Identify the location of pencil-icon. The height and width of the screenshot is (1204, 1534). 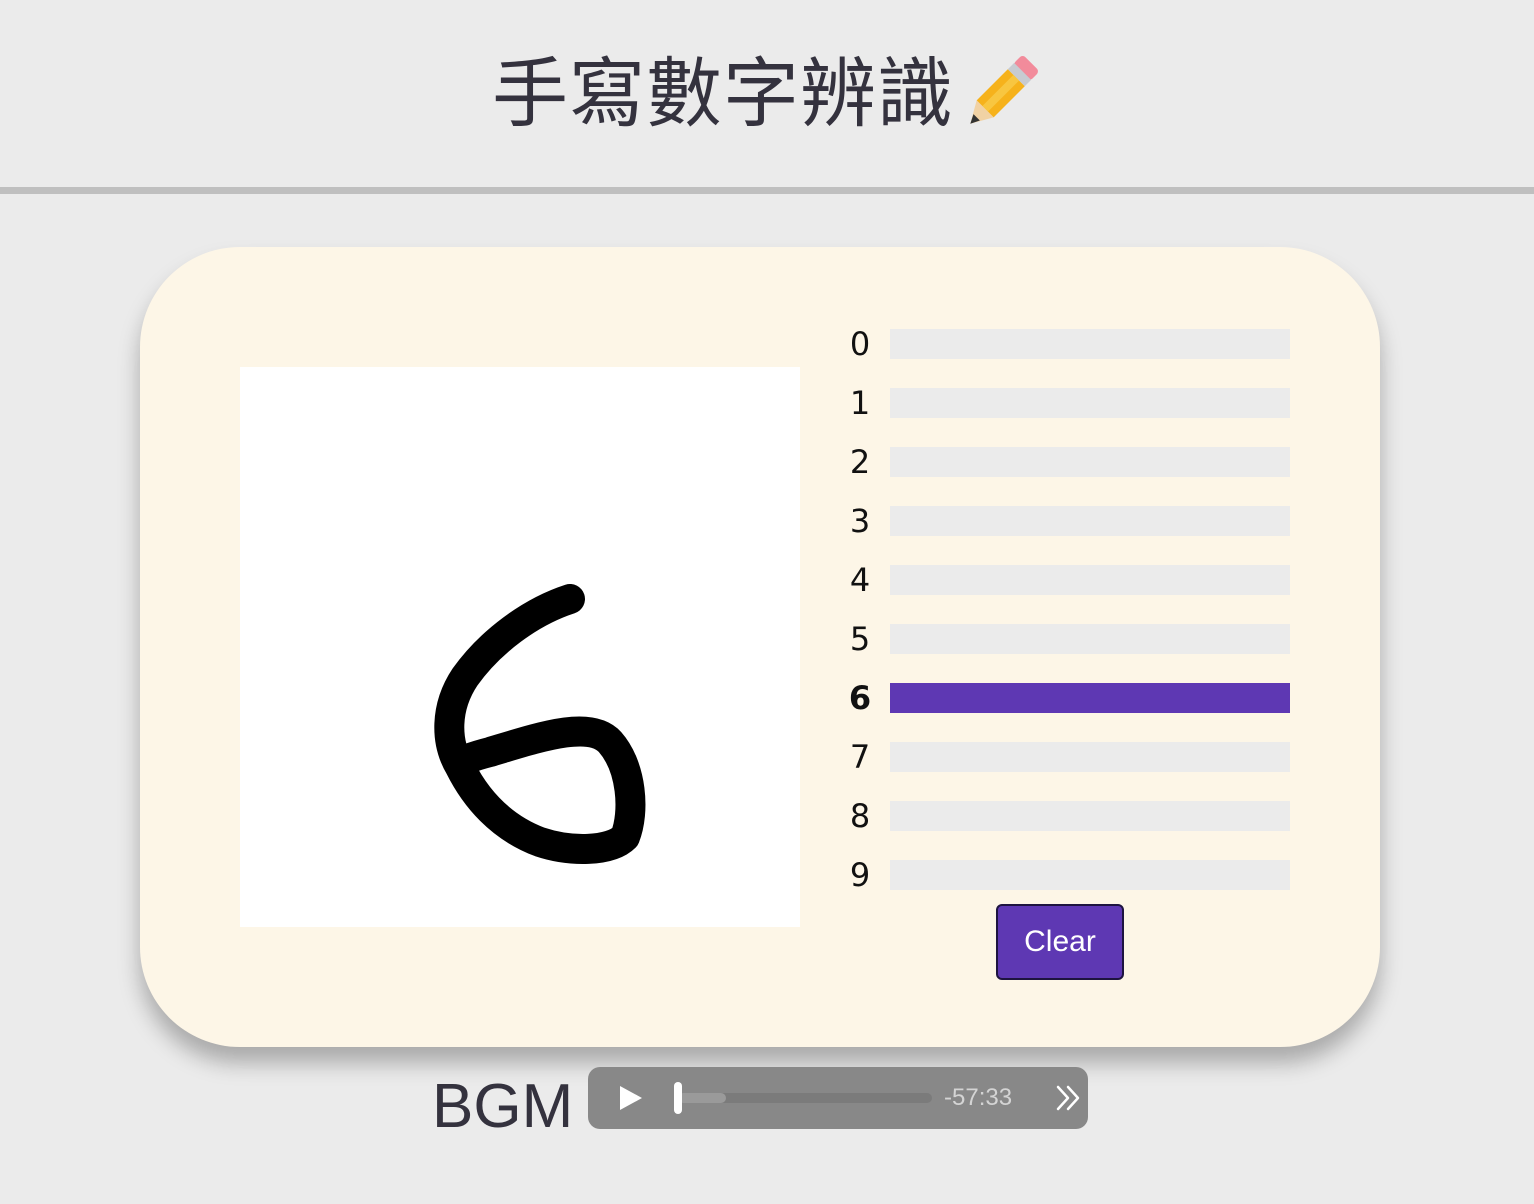
(1000, 94).